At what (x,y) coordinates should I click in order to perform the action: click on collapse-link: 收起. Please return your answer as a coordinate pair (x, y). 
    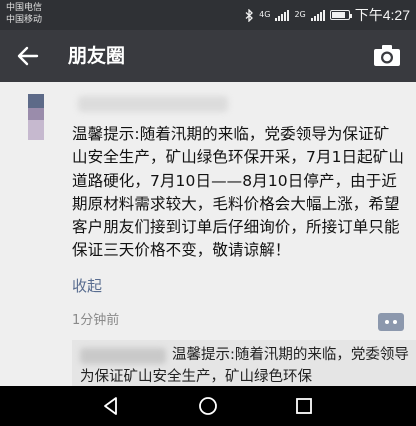
    Looking at the image, I should click on (87, 286).